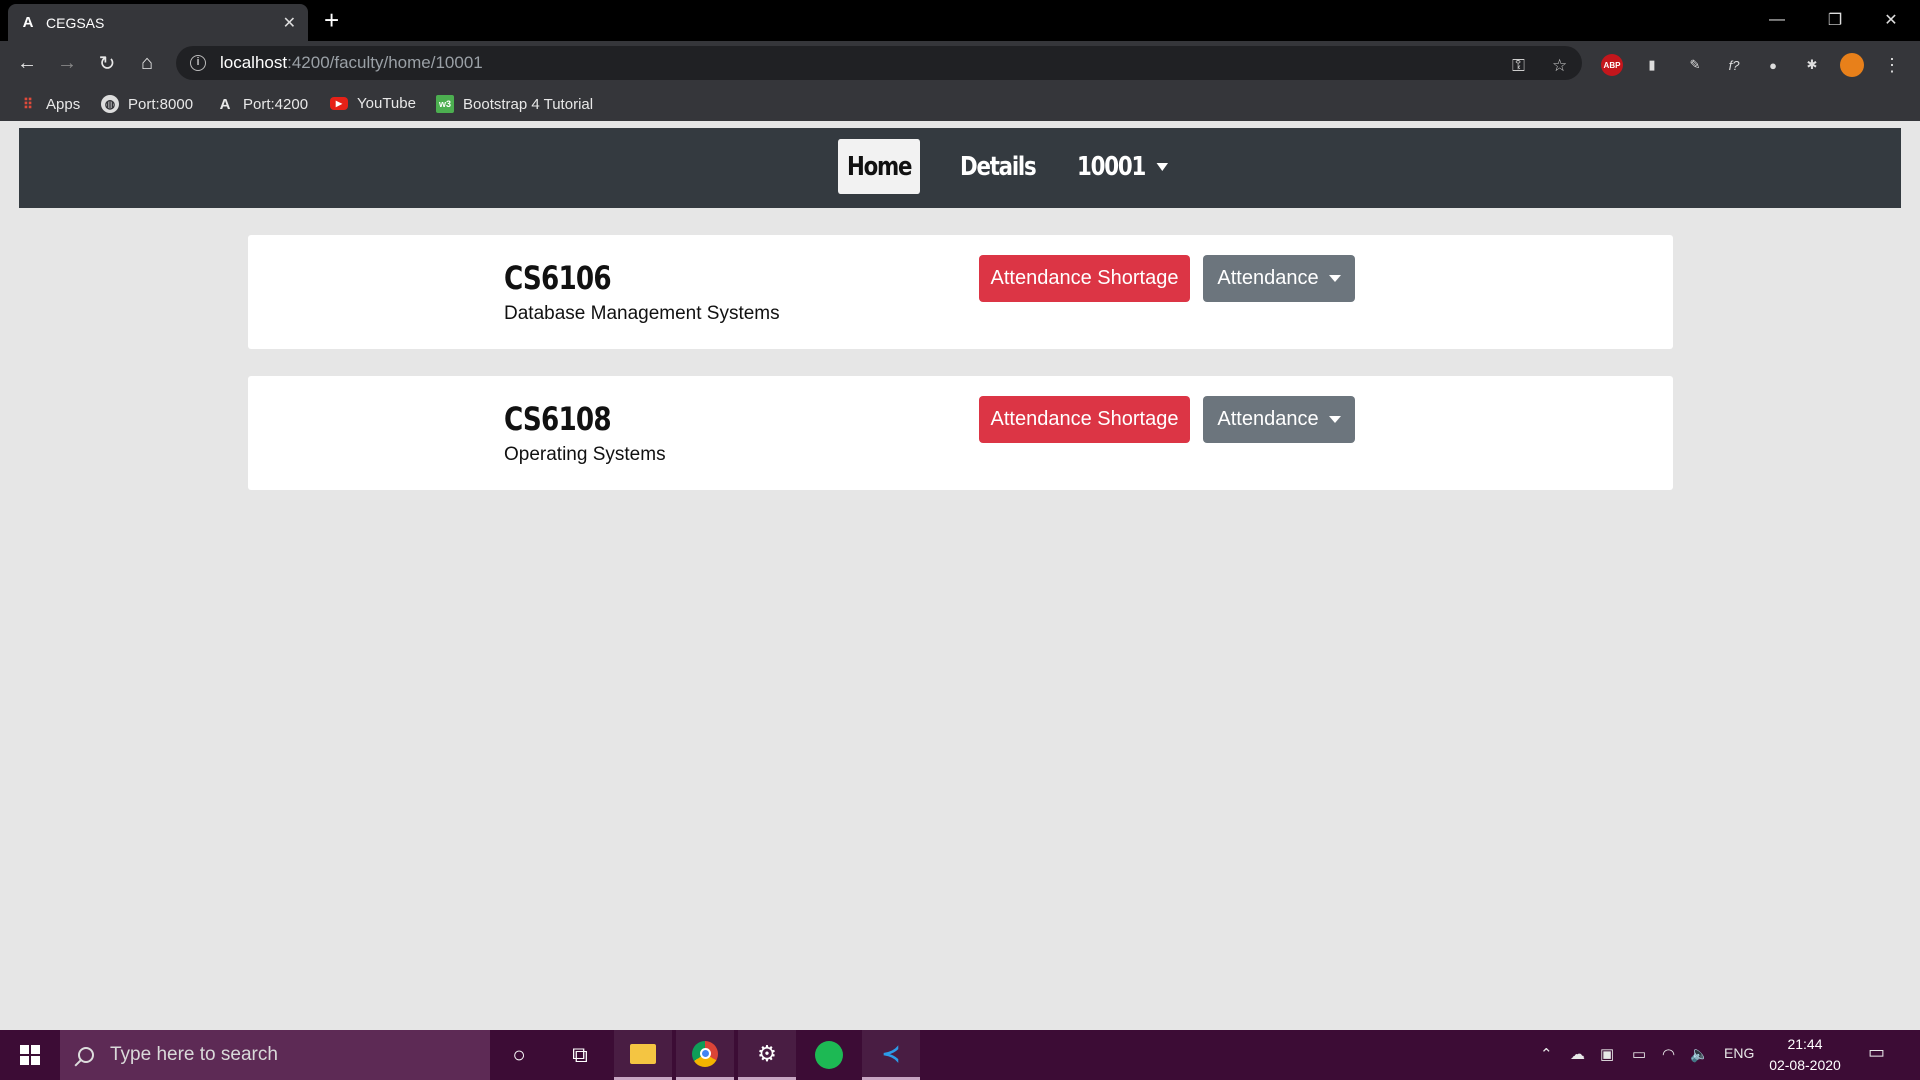  What do you see at coordinates (110, 104) in the screenshot?
I see `globe-icon: ◍` at bounding box center [110, 104].